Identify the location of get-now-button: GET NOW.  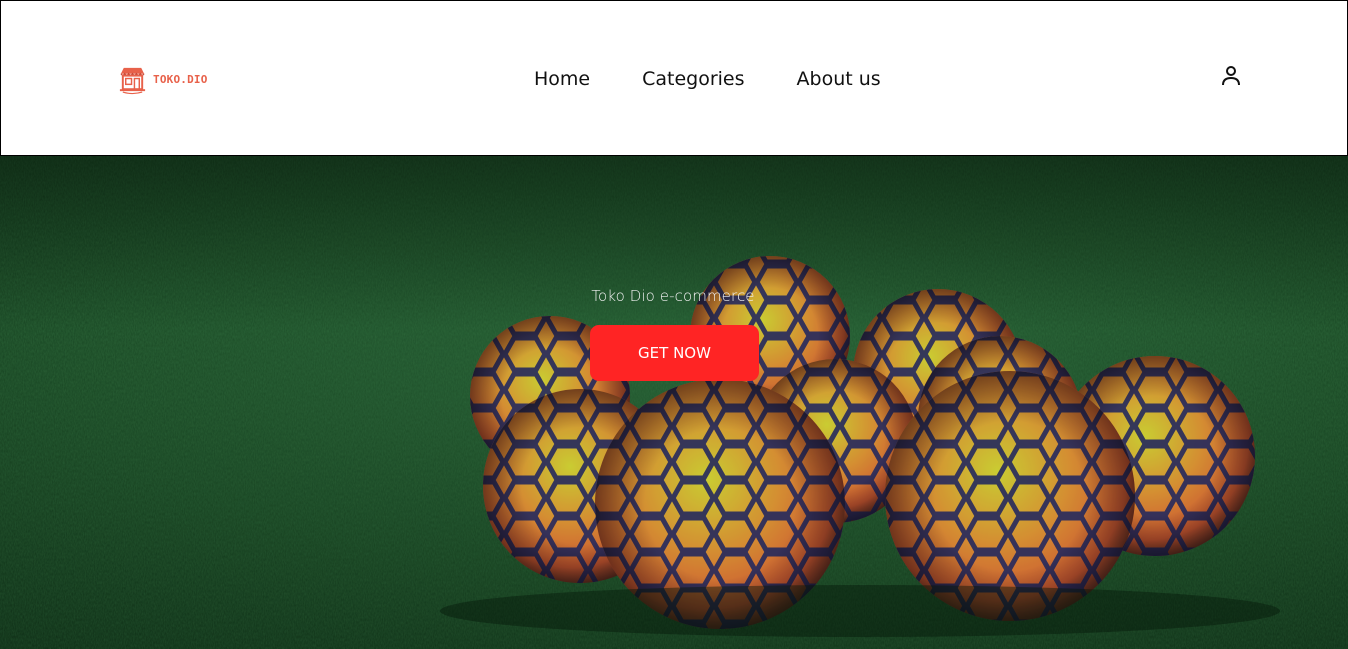
(674, 353).